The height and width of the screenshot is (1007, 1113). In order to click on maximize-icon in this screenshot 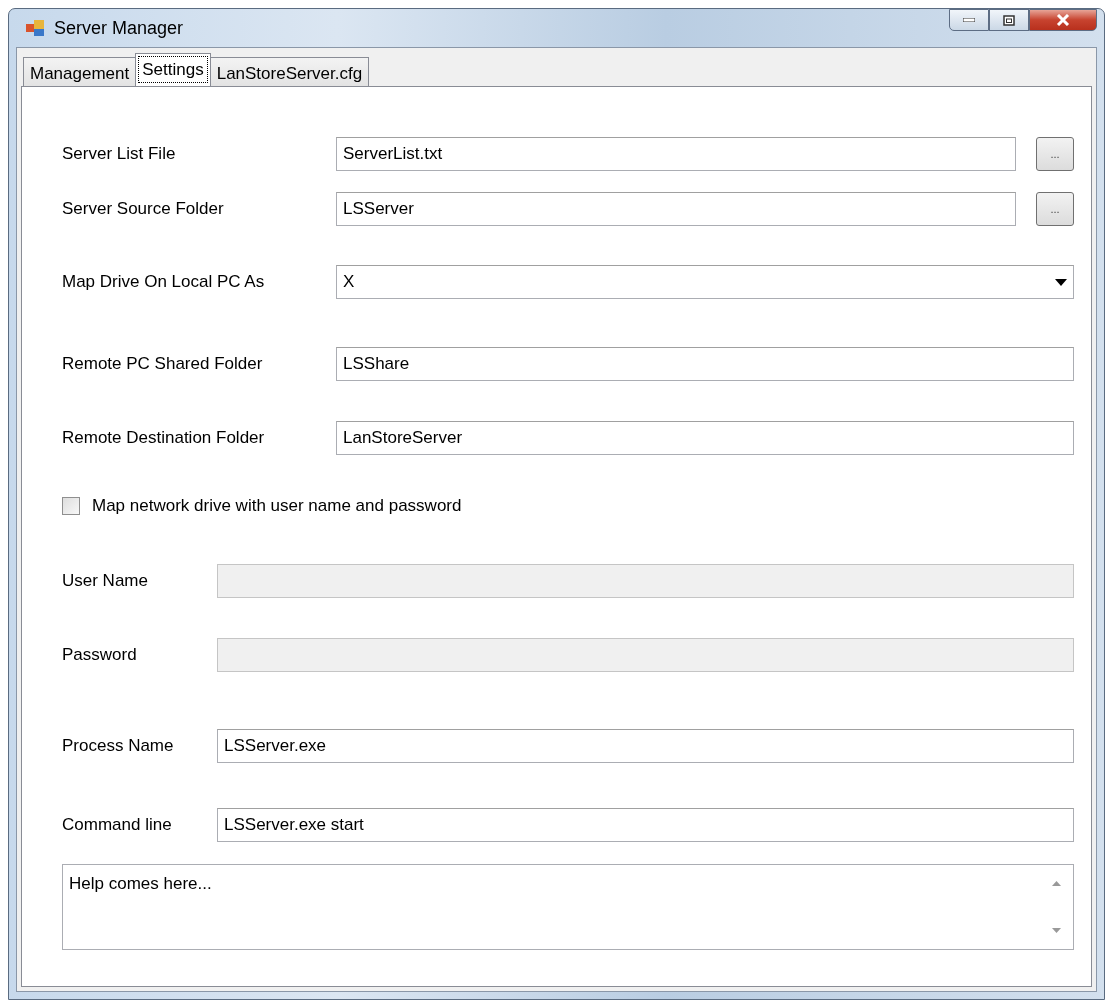, I will do `click(1009, 20)`.